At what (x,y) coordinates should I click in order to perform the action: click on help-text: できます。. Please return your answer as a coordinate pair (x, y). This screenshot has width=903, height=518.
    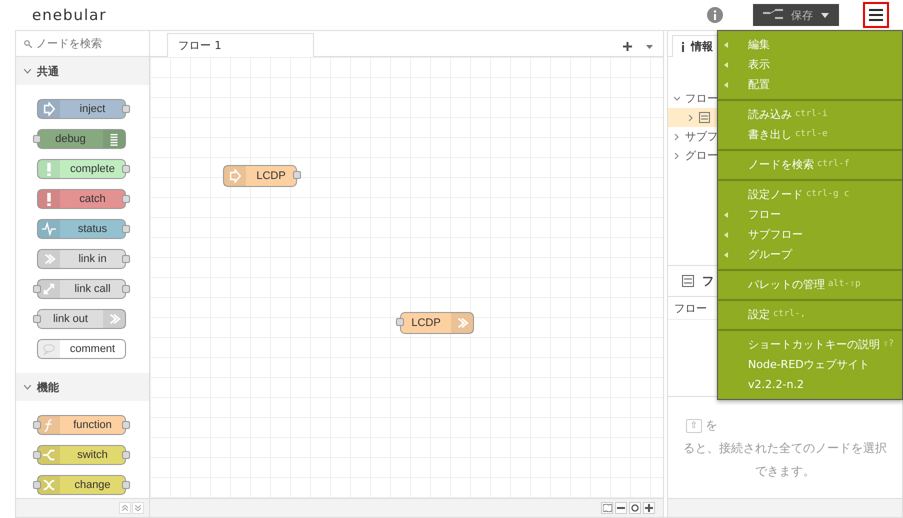
    Looking at the image, I should click on (785, 471).